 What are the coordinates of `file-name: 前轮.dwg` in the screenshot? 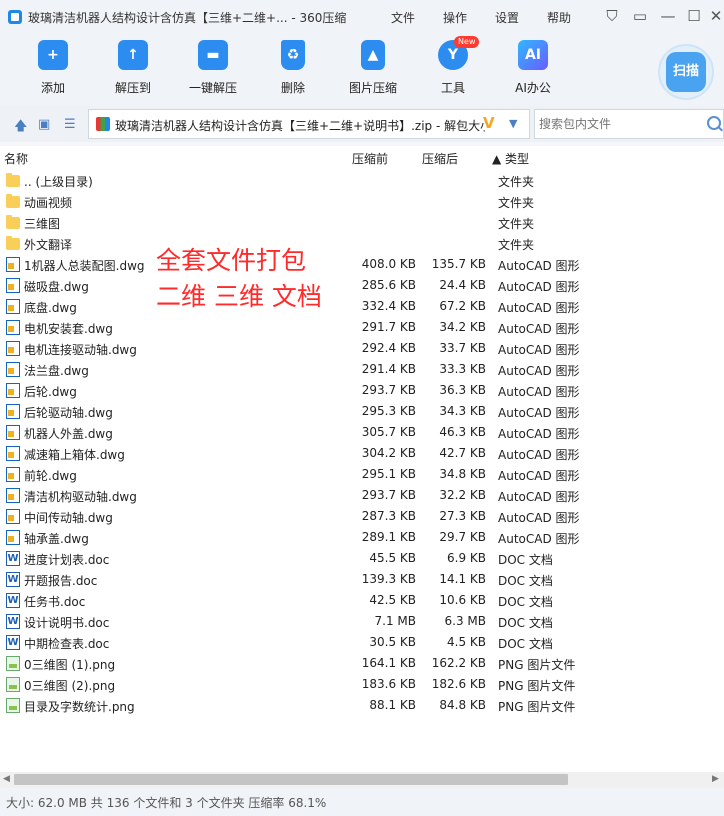 It's located at (50, 476).